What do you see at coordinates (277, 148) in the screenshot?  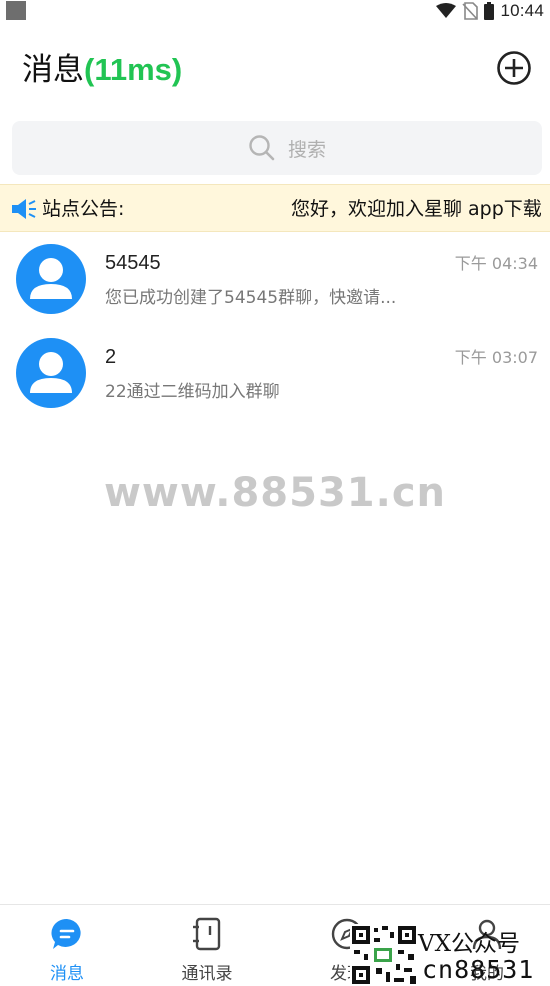 I see `search-bar: 搜索` at bounding box center [277, 148].